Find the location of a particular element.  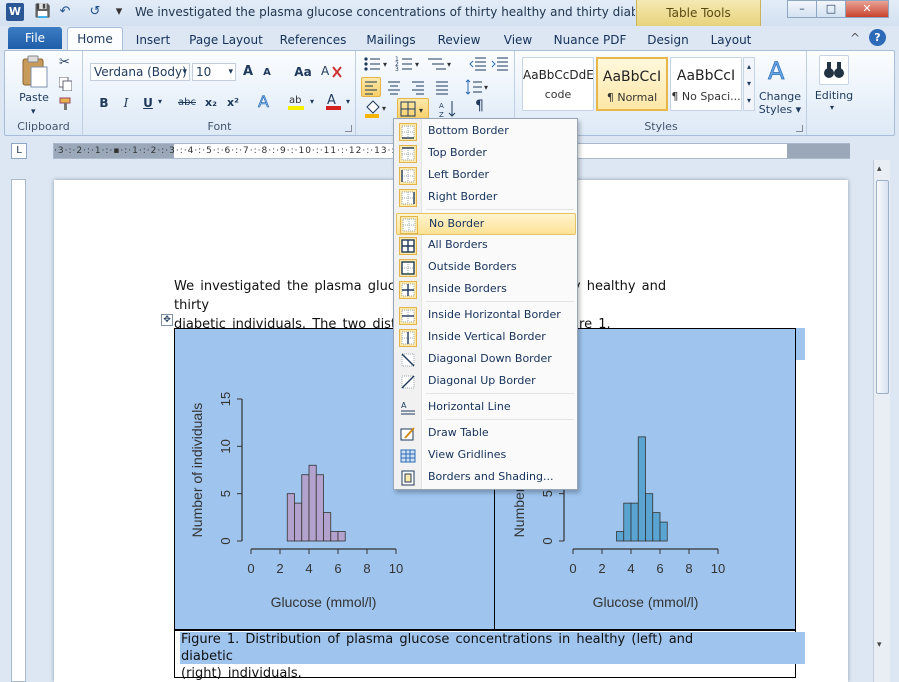

maximize-button: □ is located at coordinates (831, 9).